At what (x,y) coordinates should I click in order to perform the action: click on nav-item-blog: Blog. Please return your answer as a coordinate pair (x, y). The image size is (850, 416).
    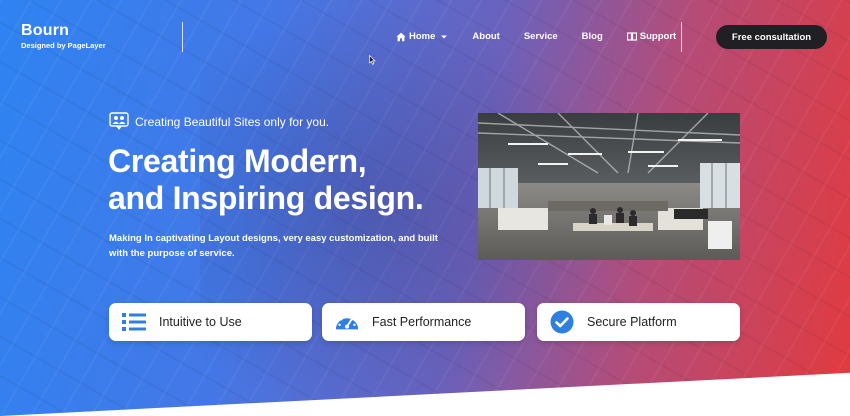
    Looking at the image, I should click on (592, 36).